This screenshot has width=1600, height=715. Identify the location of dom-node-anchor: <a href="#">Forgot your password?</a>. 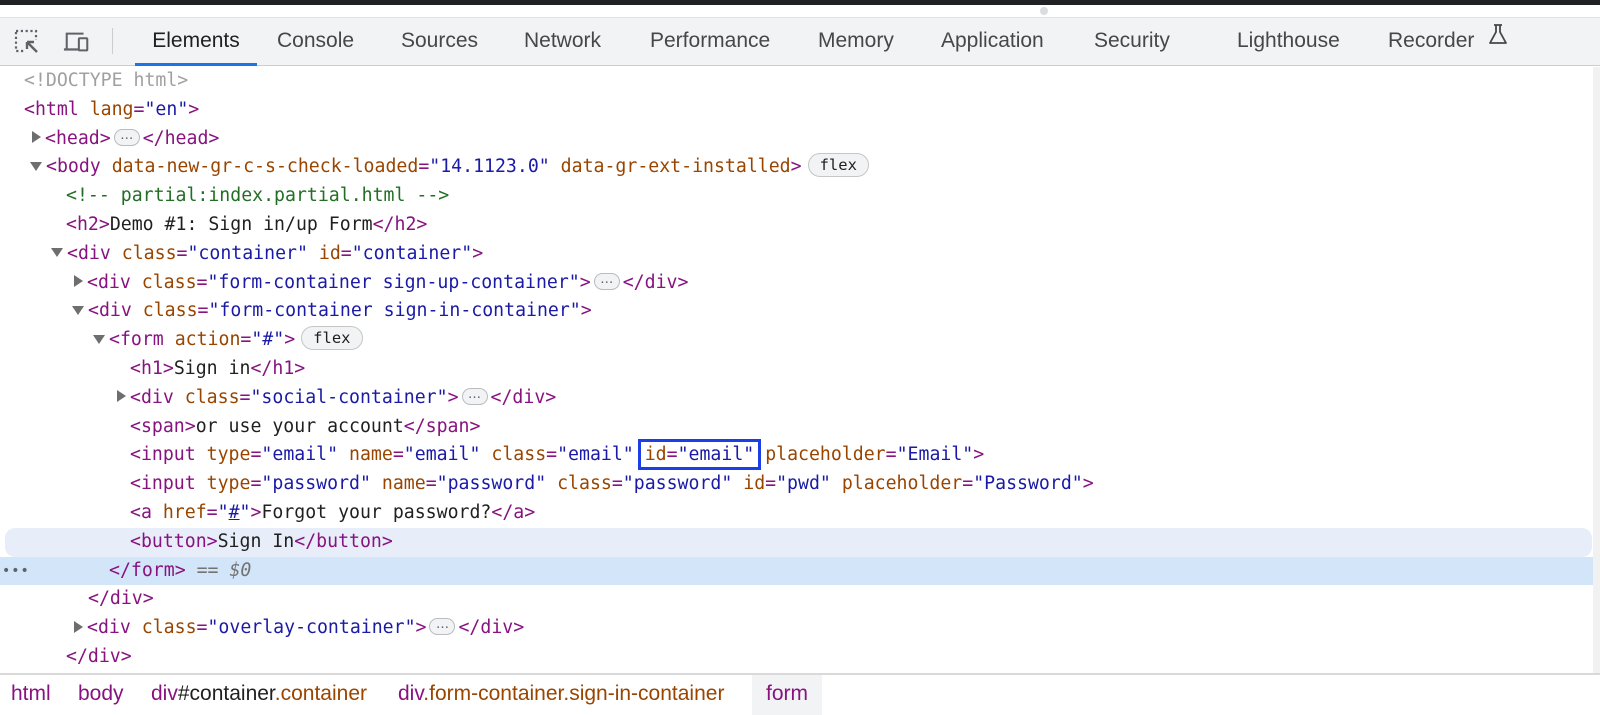
(800, 513).